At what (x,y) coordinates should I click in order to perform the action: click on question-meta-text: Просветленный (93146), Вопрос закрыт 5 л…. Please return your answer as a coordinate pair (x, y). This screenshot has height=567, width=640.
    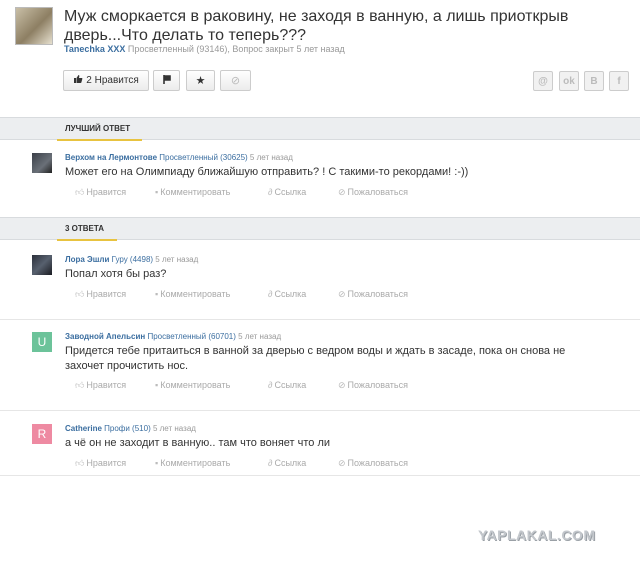
    Looking at the image, I should click on (235, 49).